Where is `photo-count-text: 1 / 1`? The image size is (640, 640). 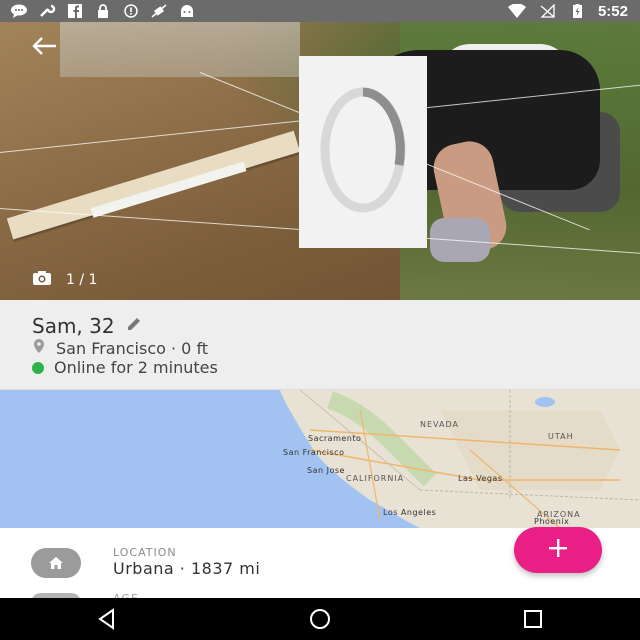 photo-count-text: 1 / 1 is located at coordinates (82, 280).